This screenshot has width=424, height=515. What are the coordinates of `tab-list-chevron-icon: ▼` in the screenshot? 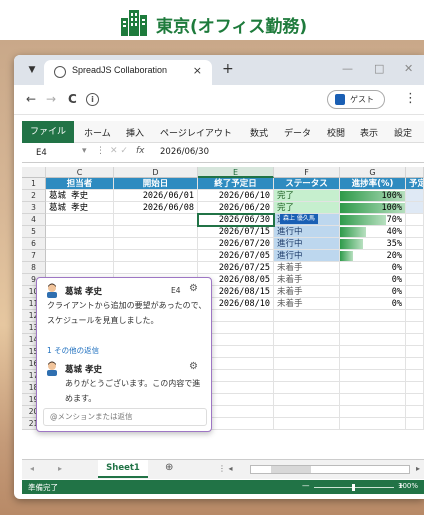 It's located at (32, 70).